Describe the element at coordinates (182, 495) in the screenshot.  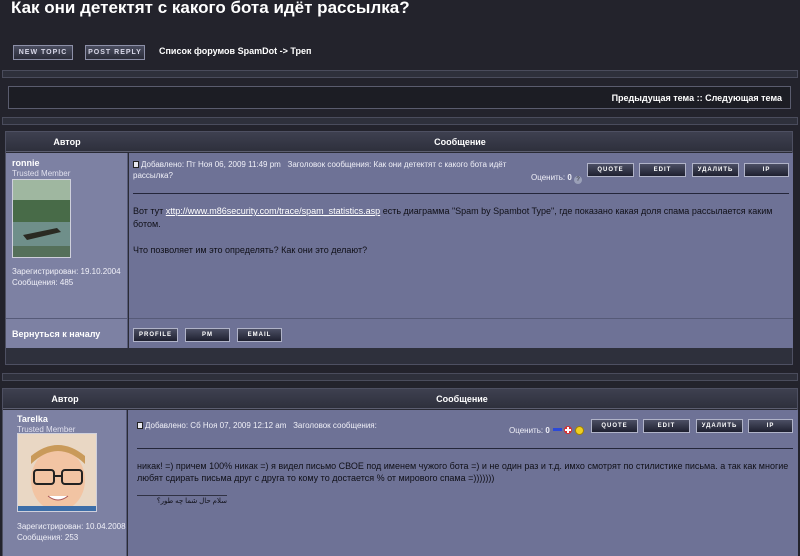
I see `signature-divider` at that location.